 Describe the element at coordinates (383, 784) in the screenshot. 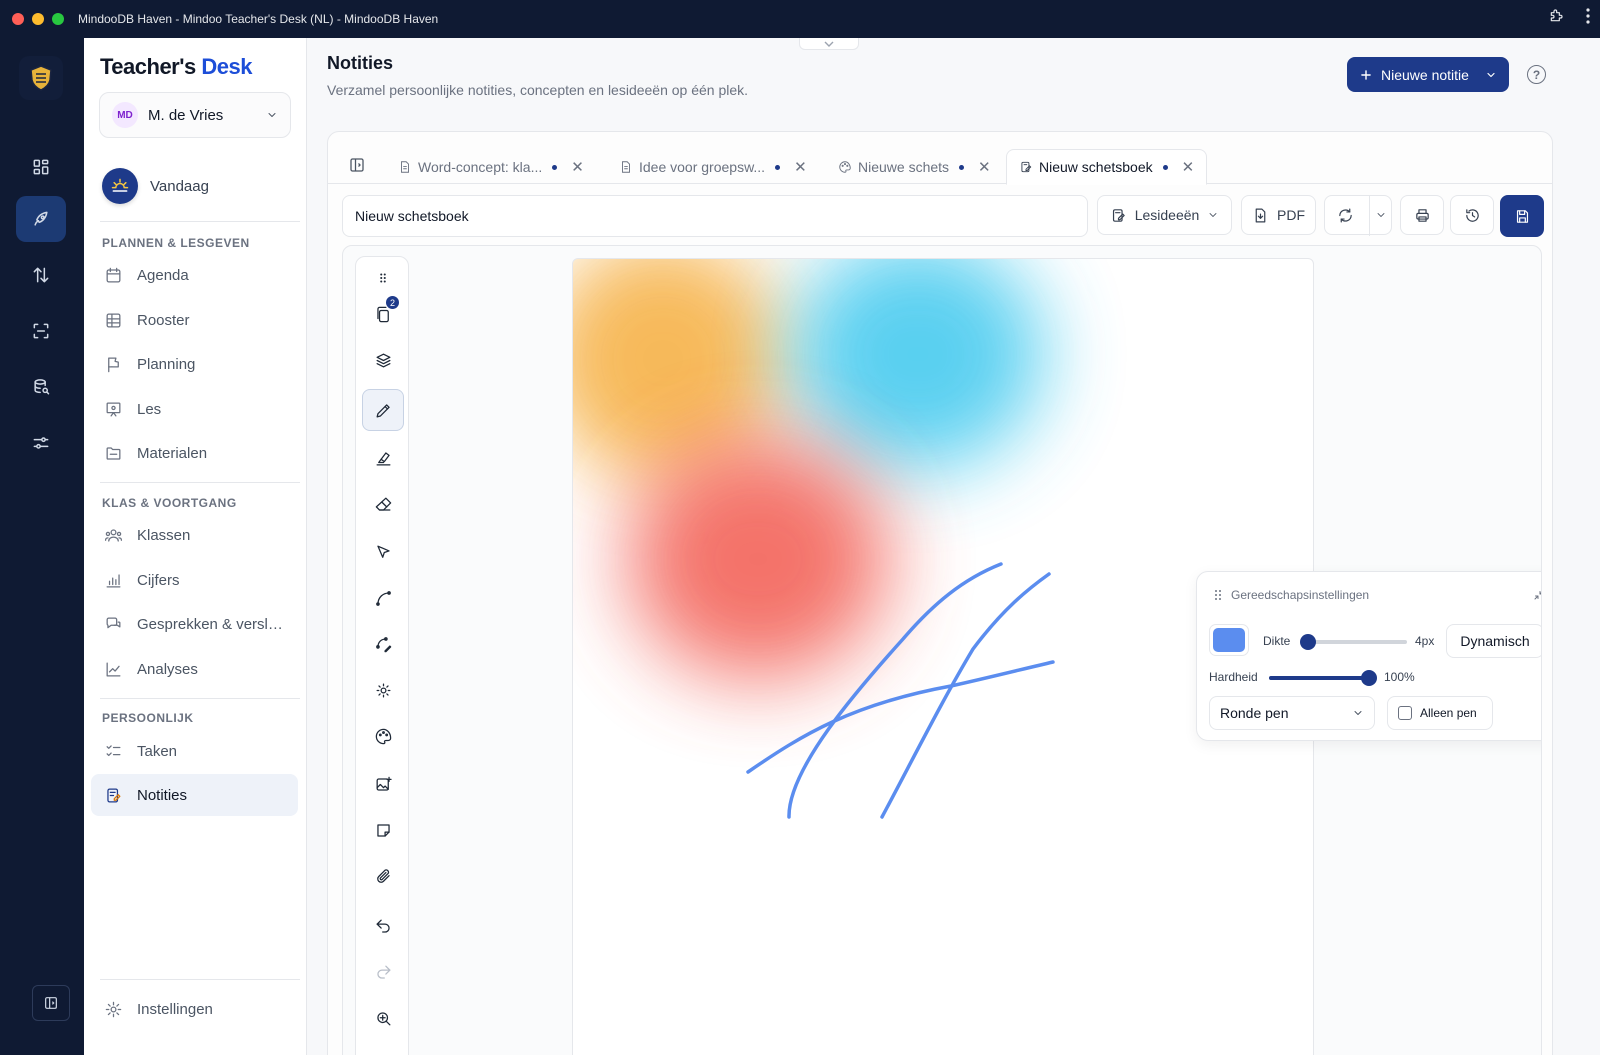

I see `insert-image-tool` at that location.